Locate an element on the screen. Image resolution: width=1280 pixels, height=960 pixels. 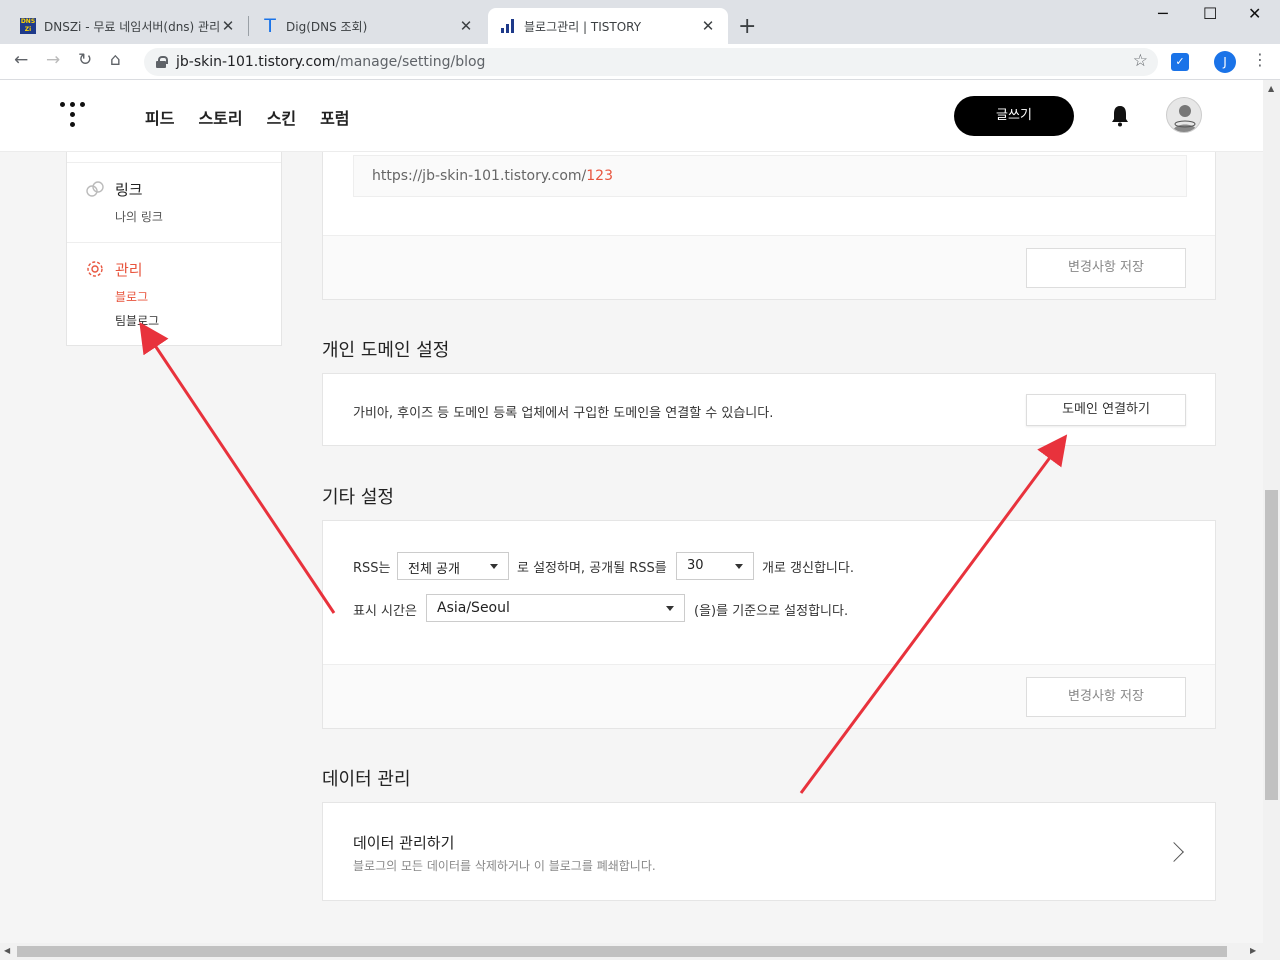
chevron-right-icon is located at coordinates (1174, 852).